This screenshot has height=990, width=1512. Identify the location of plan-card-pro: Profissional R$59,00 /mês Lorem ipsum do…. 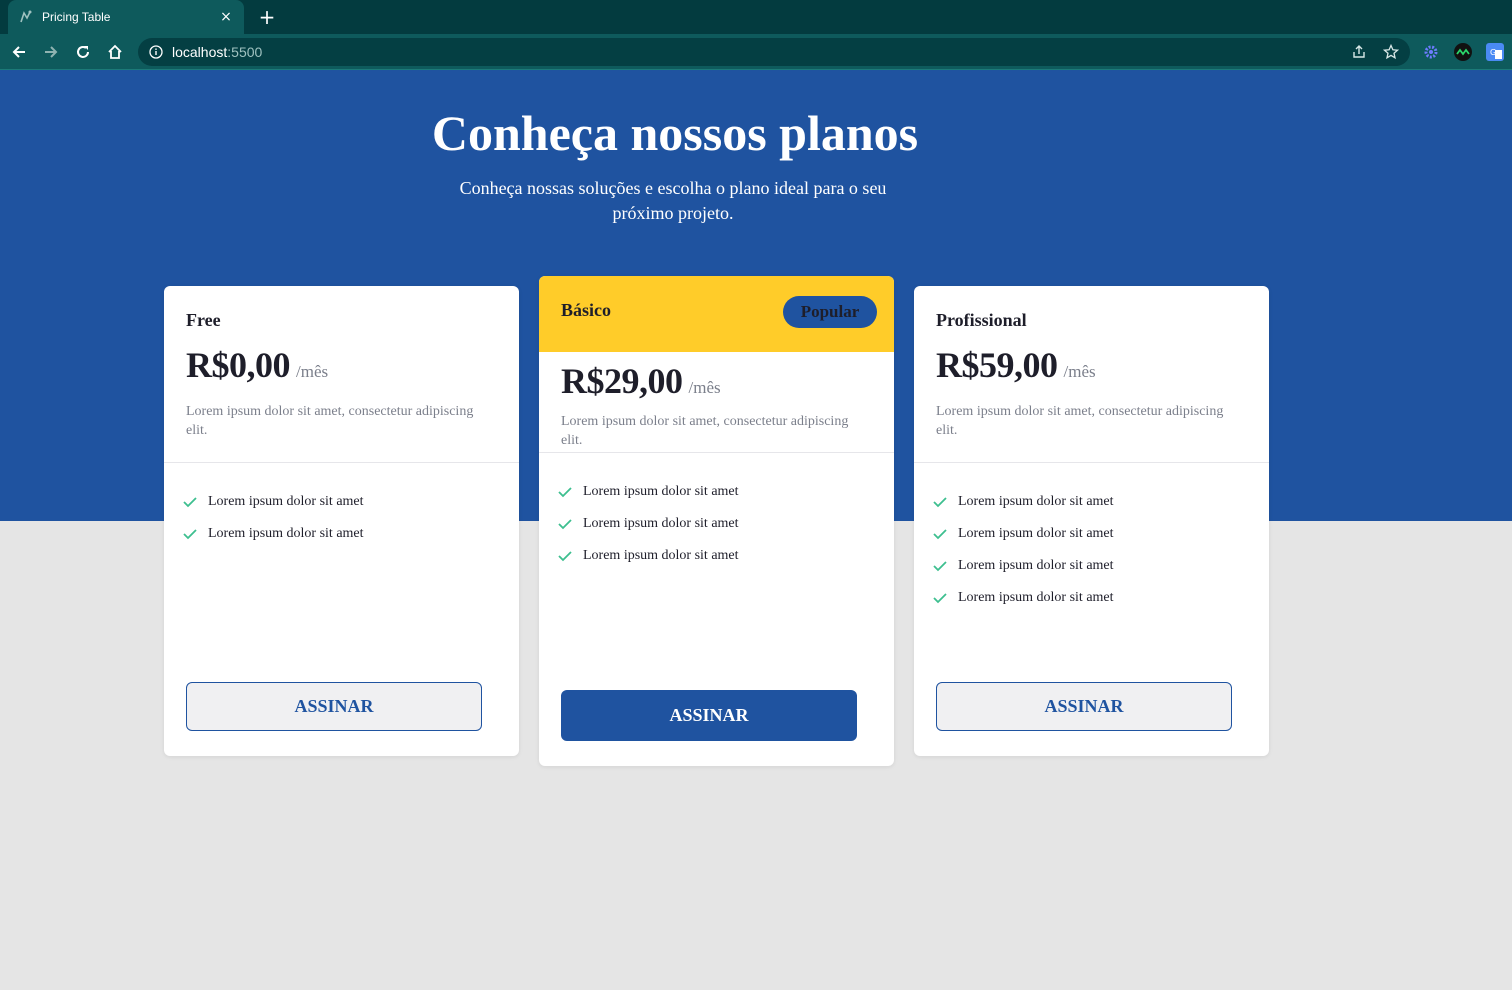
(1091, 521).